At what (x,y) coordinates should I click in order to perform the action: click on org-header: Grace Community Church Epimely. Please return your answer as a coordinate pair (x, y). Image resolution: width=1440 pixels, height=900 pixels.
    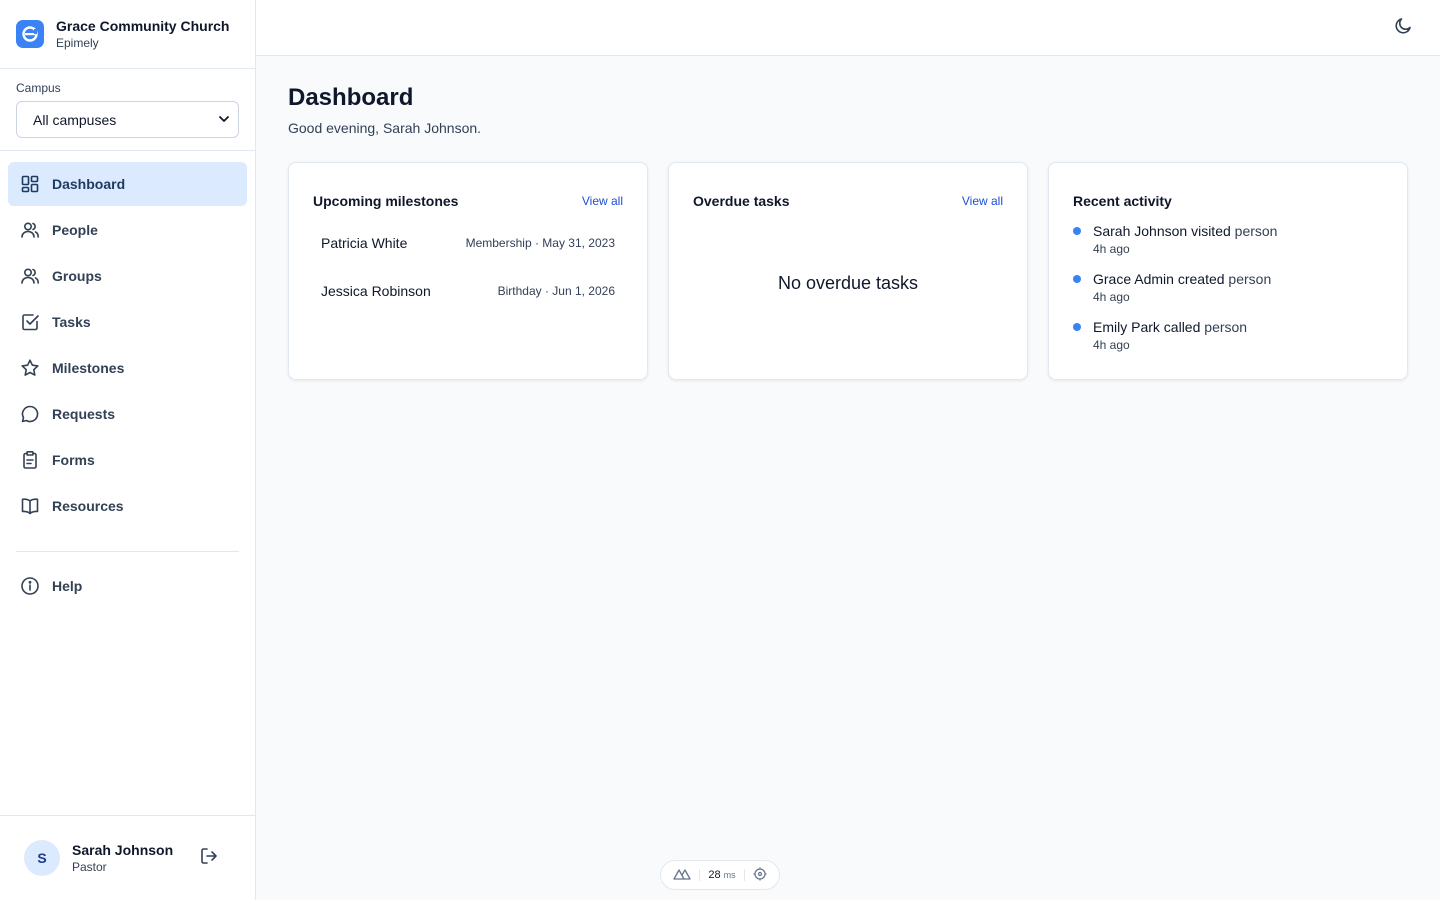
    Looking at the image, I should click on (127, 34).